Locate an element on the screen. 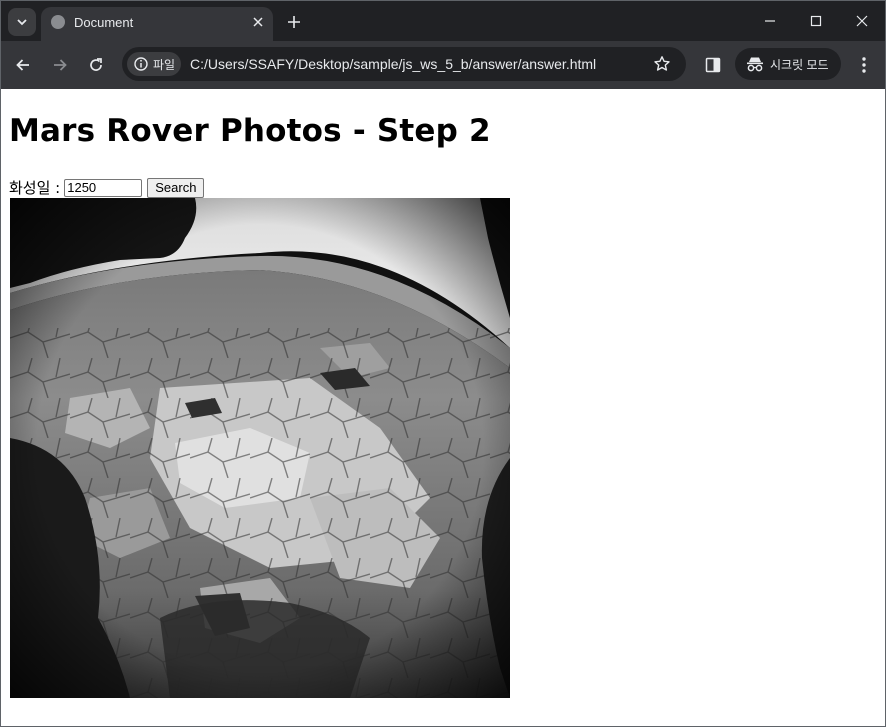 The image size is (886, 727). site-info-chip: 파일 is located at coordinates (154, 64).